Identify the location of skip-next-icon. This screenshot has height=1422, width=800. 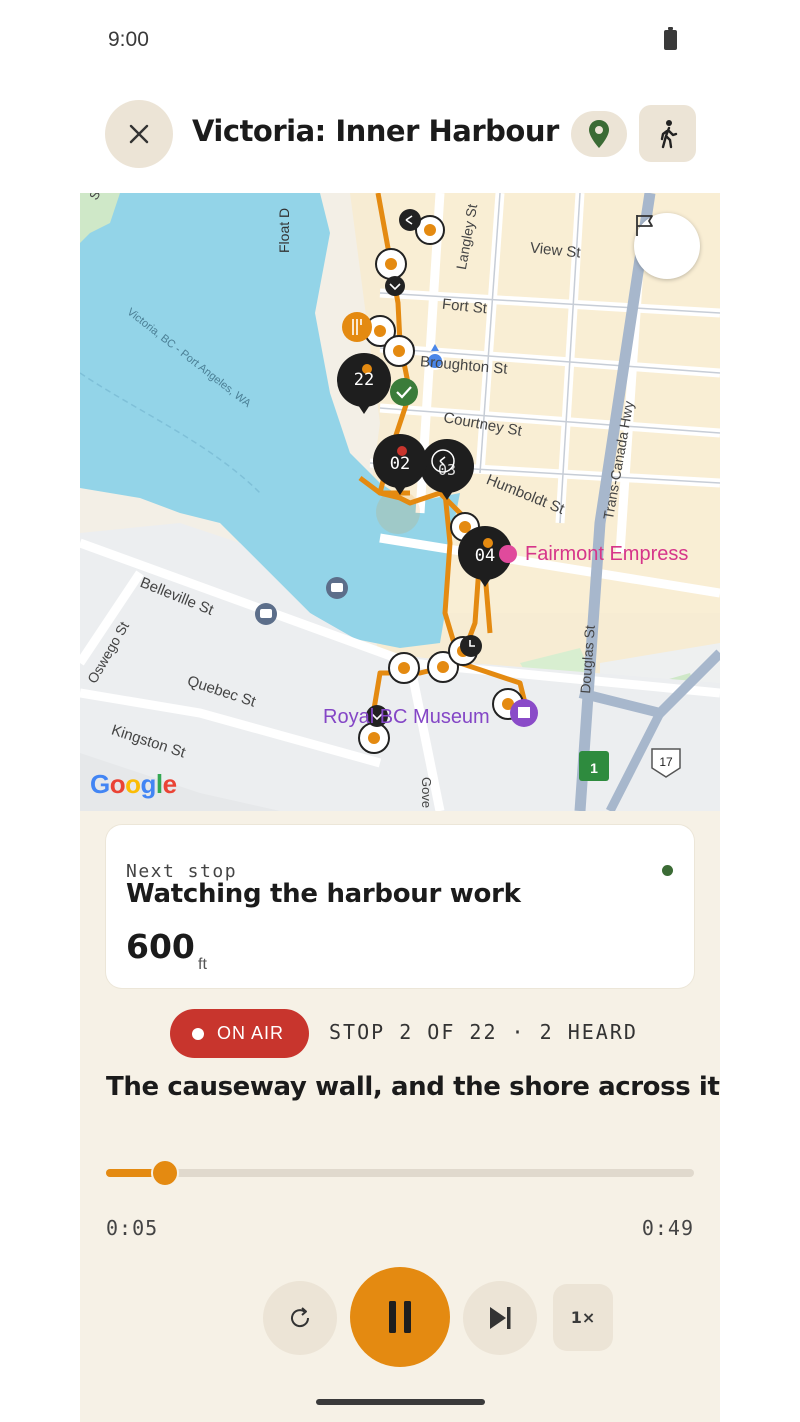
(500, 1318).